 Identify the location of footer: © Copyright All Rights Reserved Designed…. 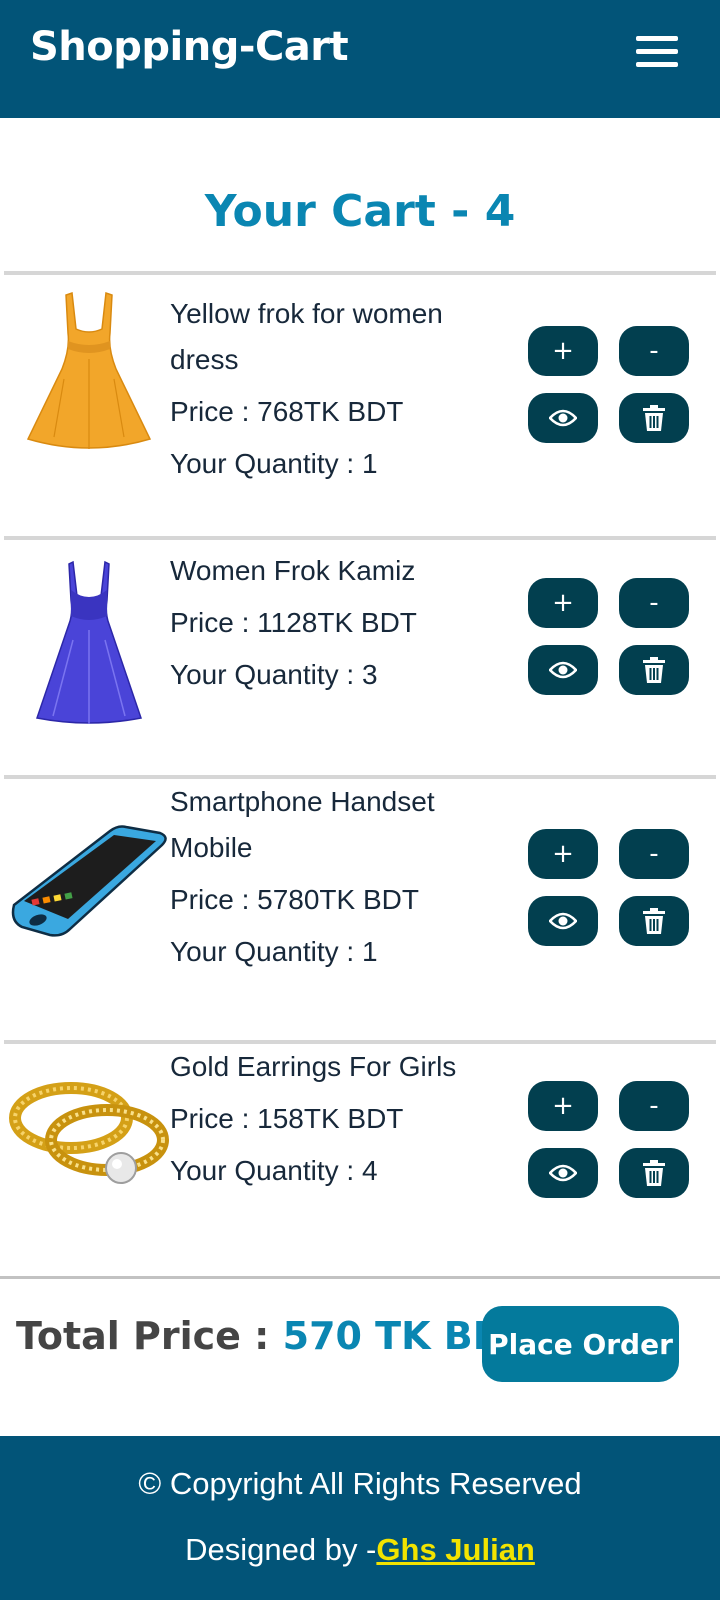
(360, 1518).